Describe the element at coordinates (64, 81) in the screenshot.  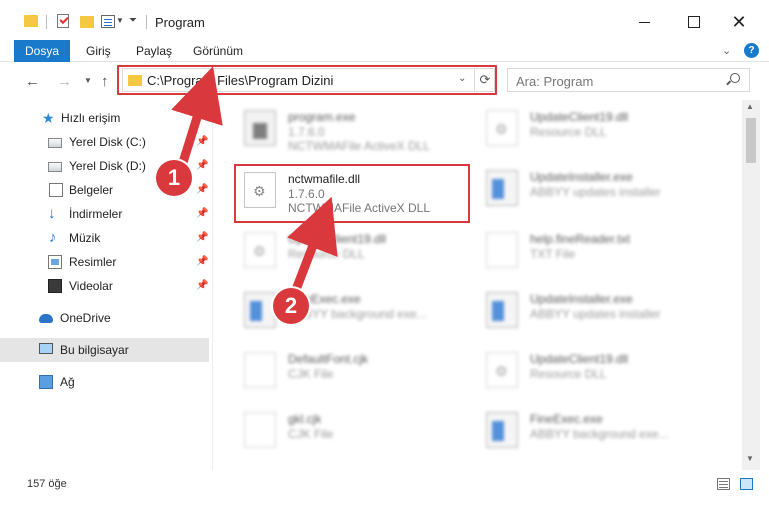
I see `forward-button: →` at that location.